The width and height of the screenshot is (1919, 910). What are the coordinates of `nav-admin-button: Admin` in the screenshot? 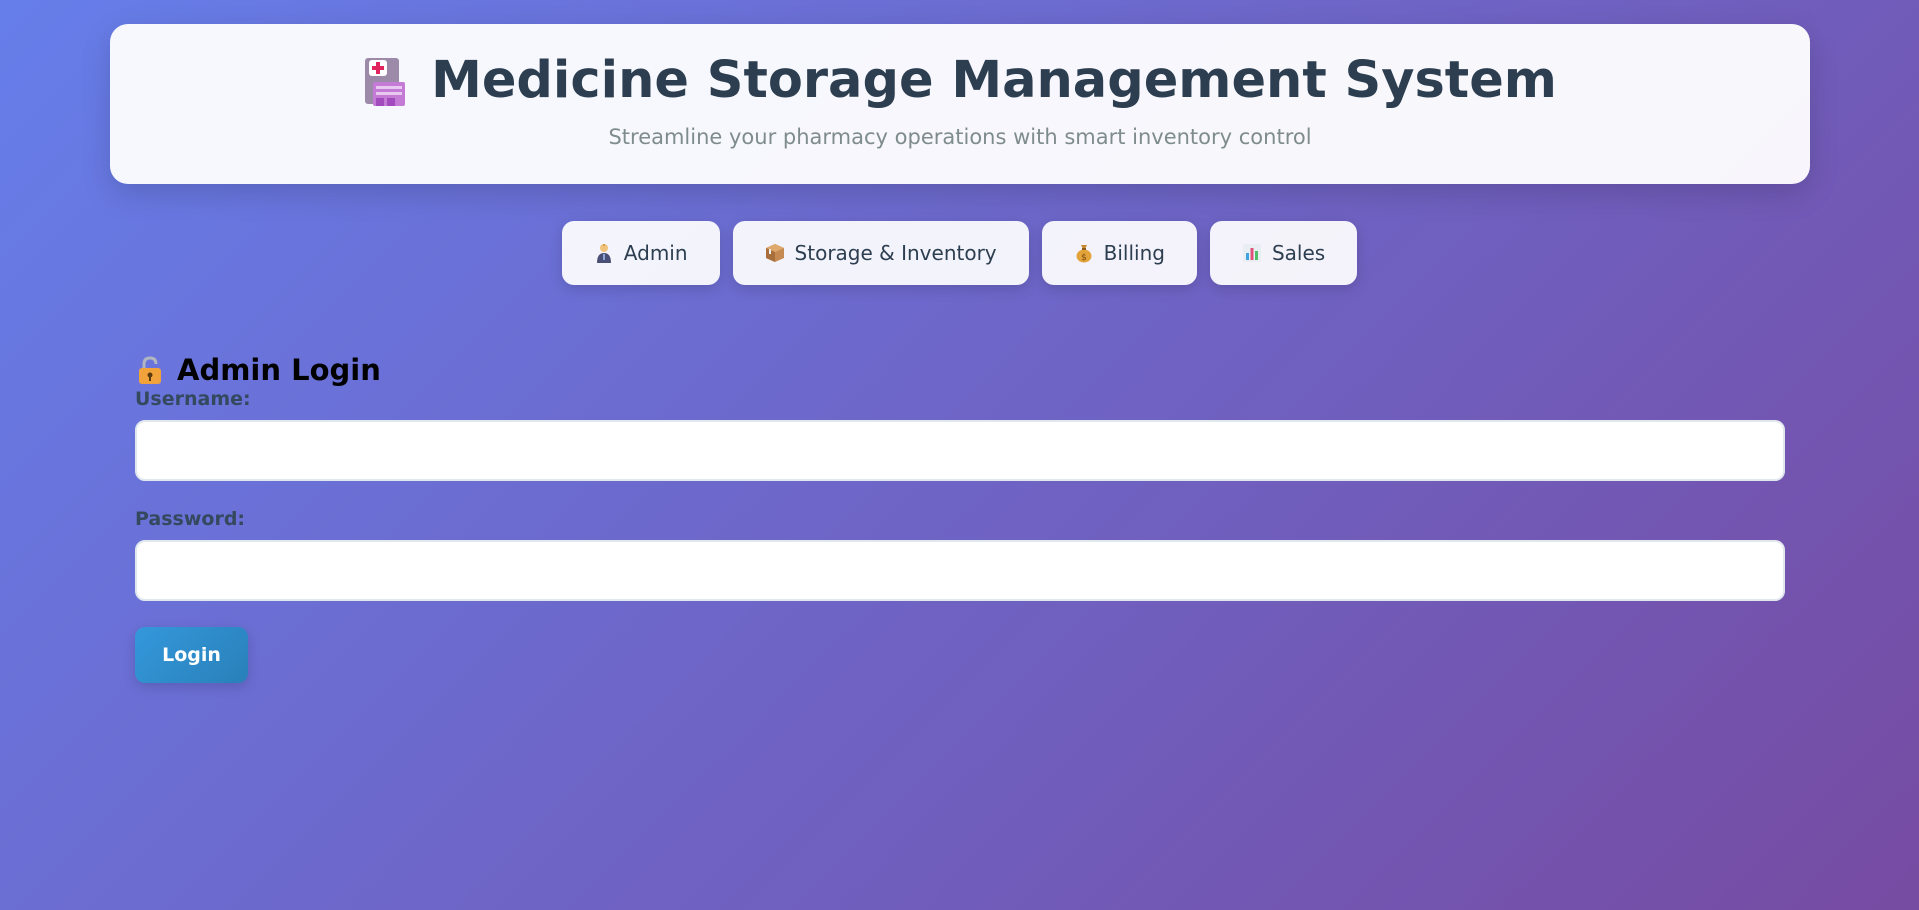 It's located at (640, 253).